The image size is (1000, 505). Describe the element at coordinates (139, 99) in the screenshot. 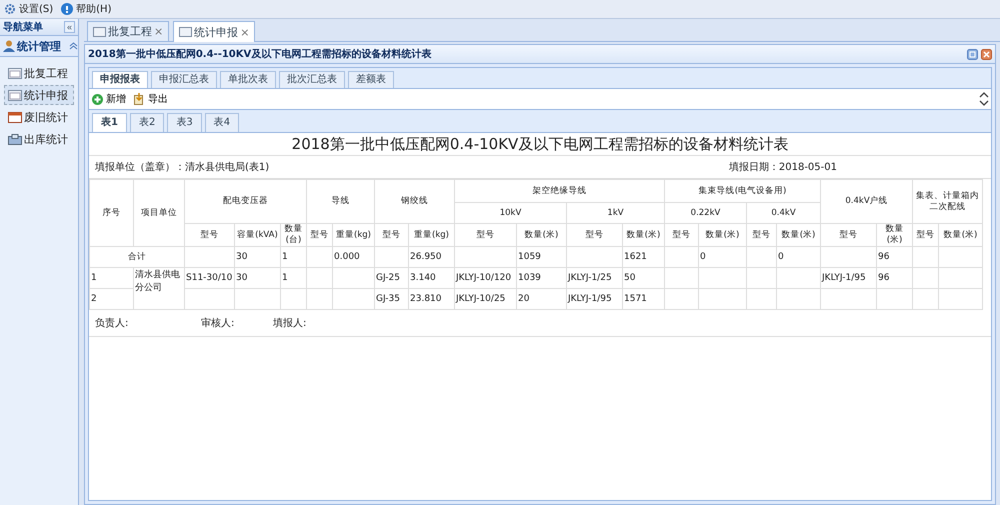

I see `export-icon` at that location.